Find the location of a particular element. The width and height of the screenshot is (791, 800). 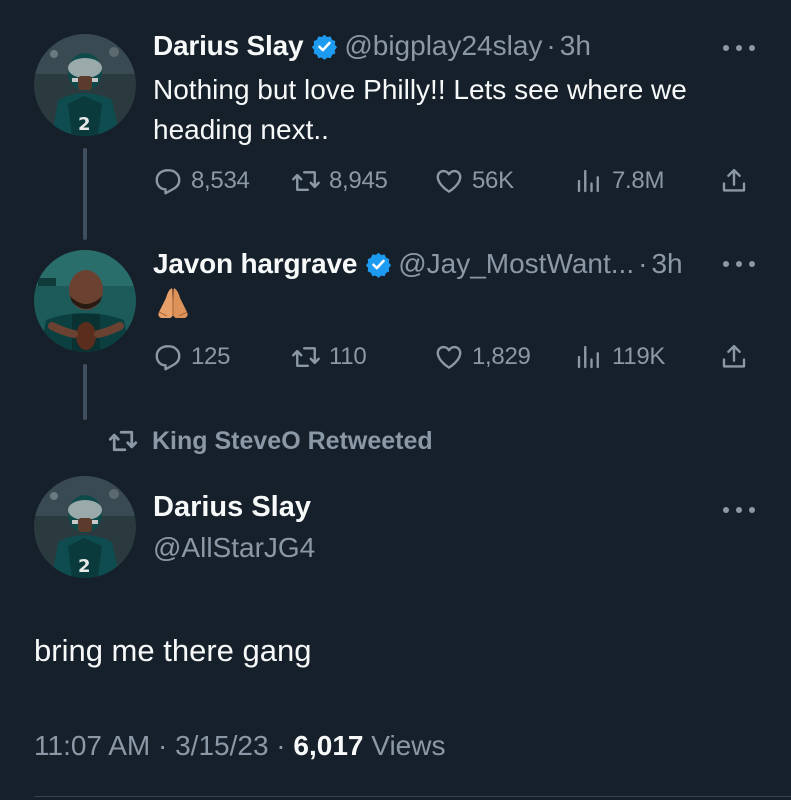

retweet-context: King SteveO Retweeted is located at coordinates (270, 441).